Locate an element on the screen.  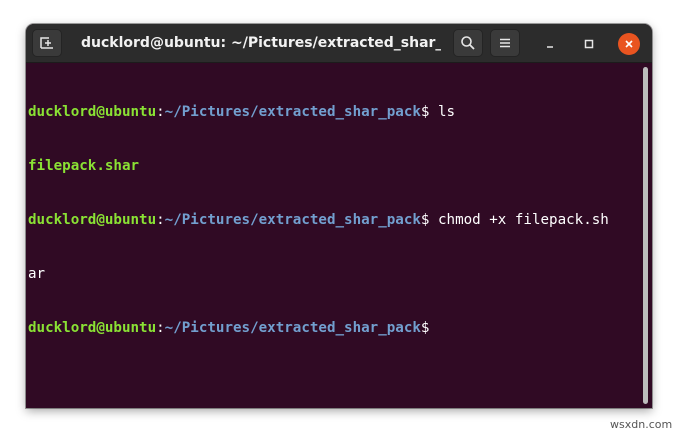
scrollbar-thumb is located at coordinates (645, 235).